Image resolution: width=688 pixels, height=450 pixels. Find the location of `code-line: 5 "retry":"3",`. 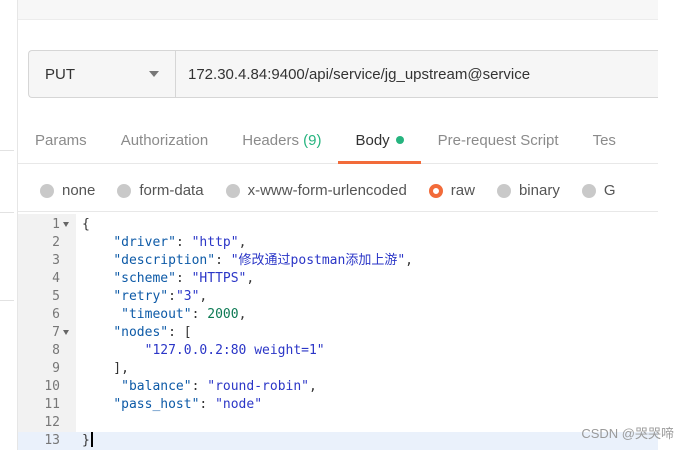

code-line: 5 "retry":"3", is located at coordinates (338, 297).